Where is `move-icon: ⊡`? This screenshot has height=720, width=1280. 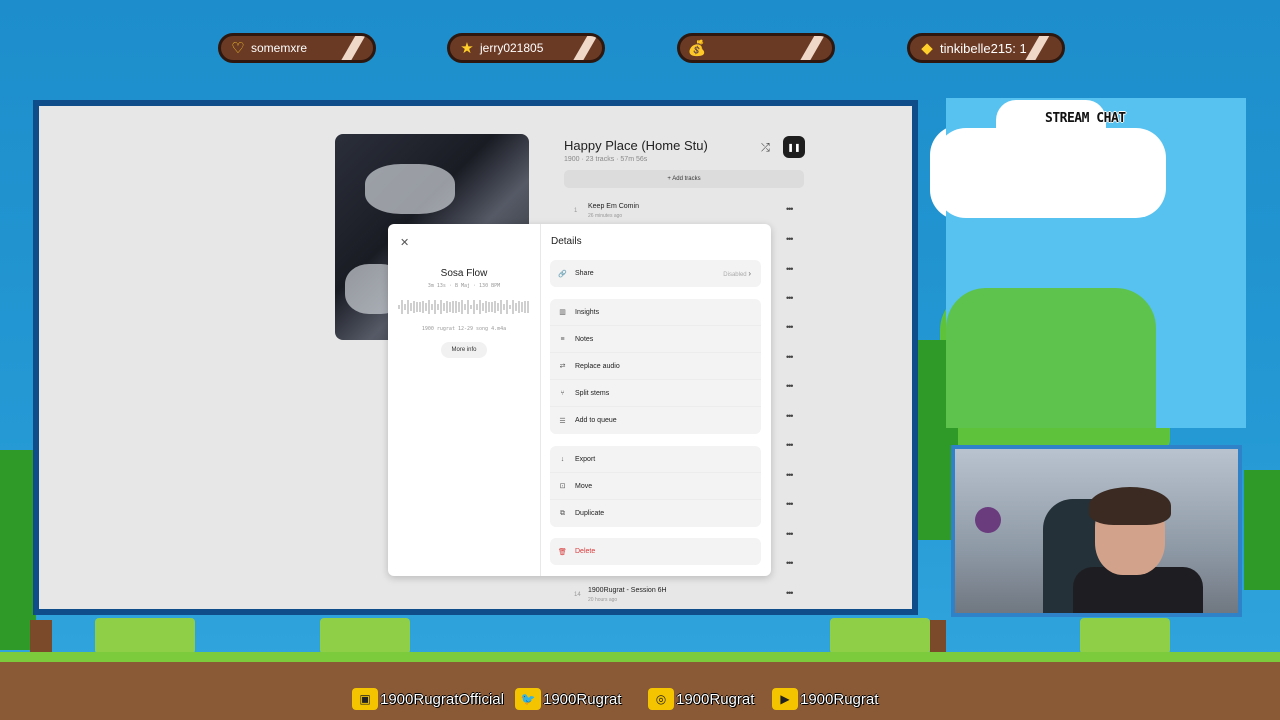 move-icon: ⊡ is located at coordinates (562, 486).